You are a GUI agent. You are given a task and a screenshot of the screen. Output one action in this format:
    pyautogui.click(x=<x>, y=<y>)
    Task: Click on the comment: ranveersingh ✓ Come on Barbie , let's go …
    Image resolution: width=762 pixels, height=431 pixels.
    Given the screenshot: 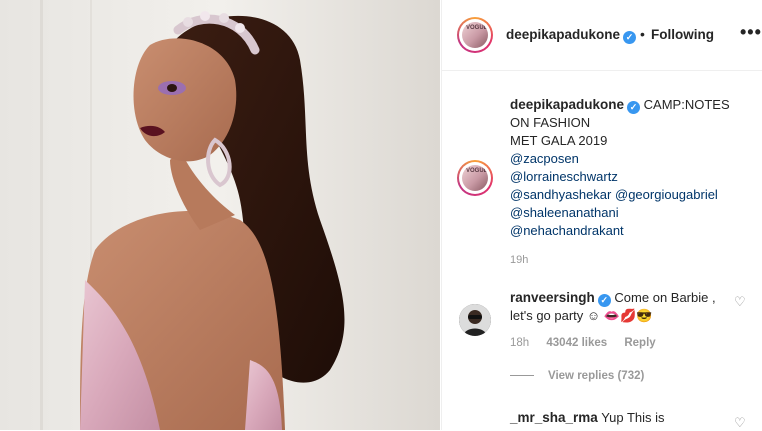 What is the action you would take?
    pyautogui.click(x=625, y=307)
    